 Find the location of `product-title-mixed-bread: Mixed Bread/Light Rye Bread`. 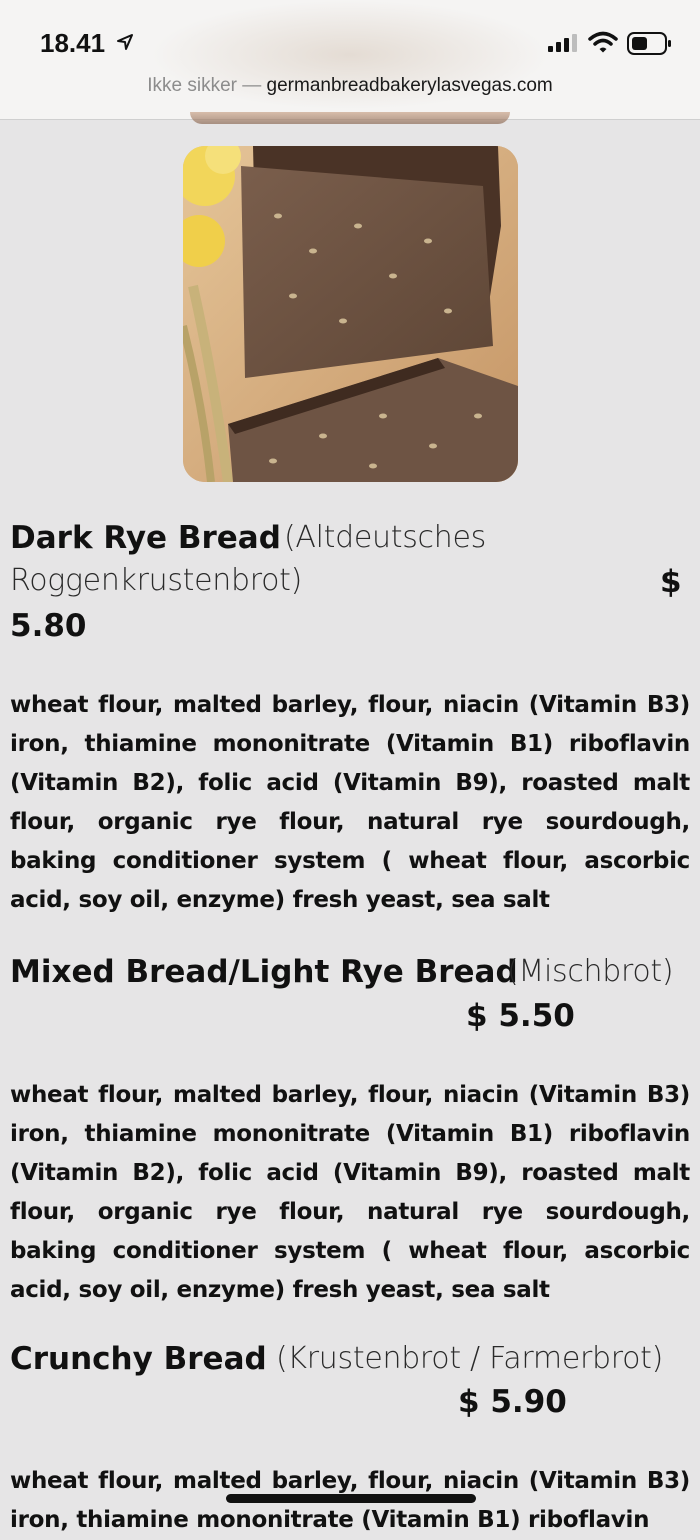

product-title-mixed-bread: Mixed Bread/Light Rye Bread is located at coordinates (264, 972).